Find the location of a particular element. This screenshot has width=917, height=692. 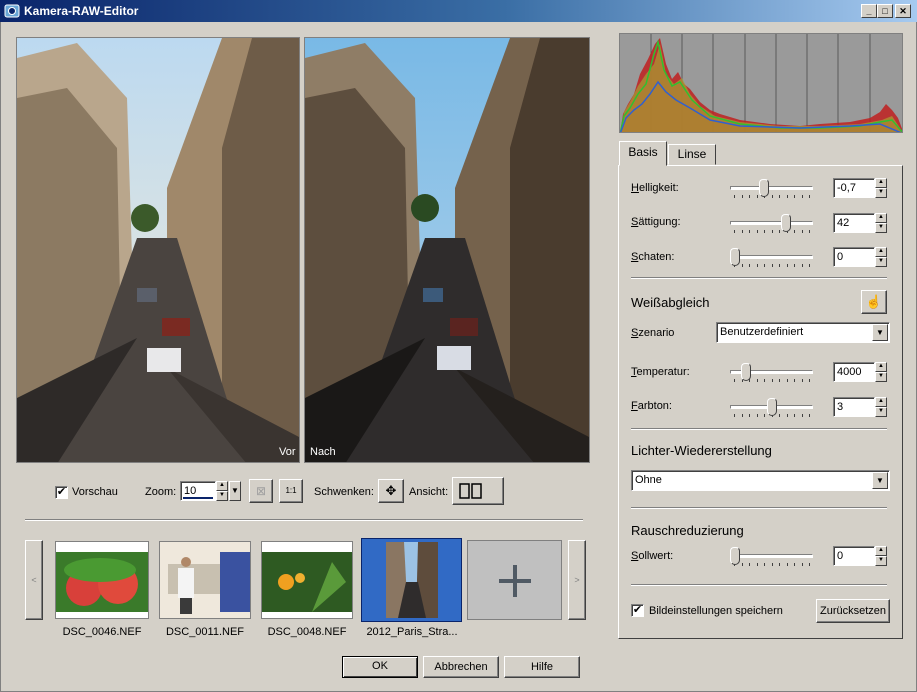

move-icon: ✥ is located at coordinates (391, 490).